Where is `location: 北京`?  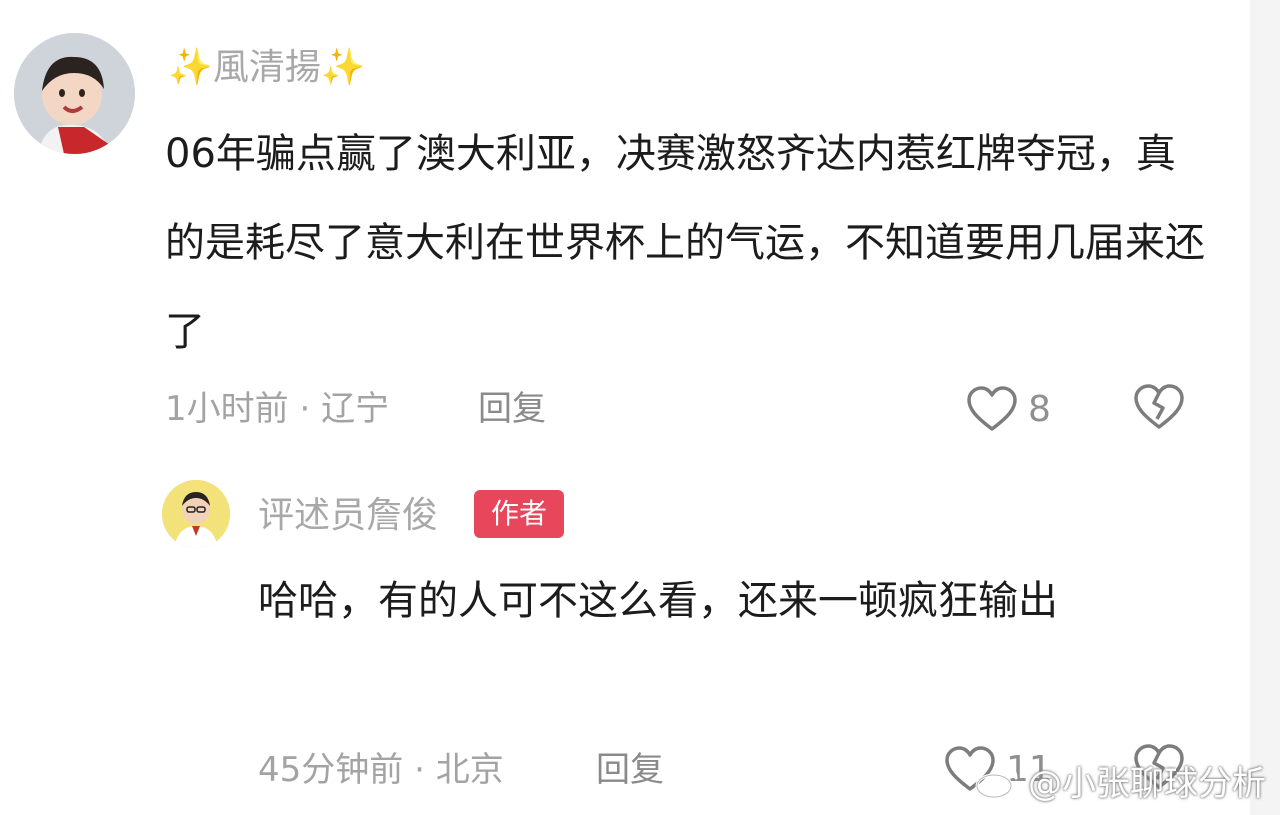
location: 北京 is located at coordinates (469, 770).